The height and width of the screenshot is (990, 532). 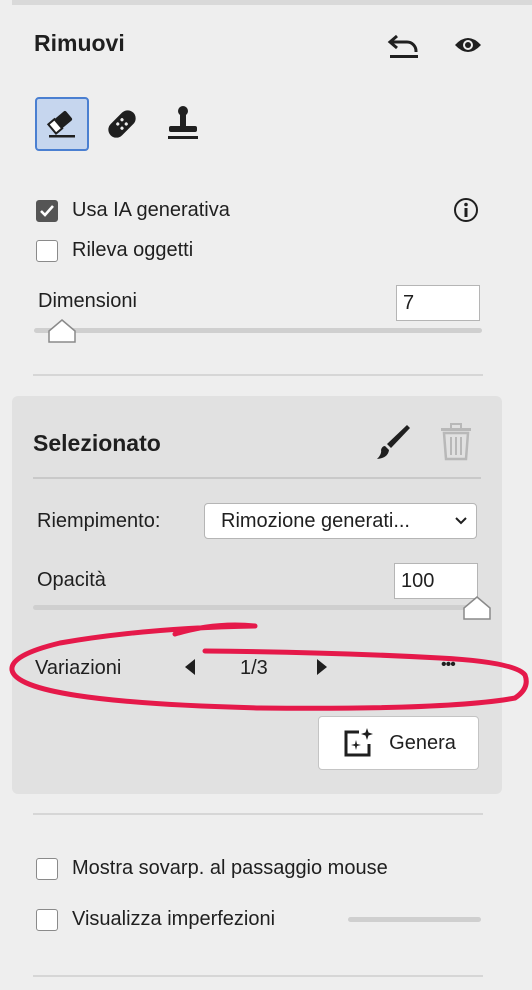 I want to click on panel-title: Rimuovi, so click(x=79, y=43).